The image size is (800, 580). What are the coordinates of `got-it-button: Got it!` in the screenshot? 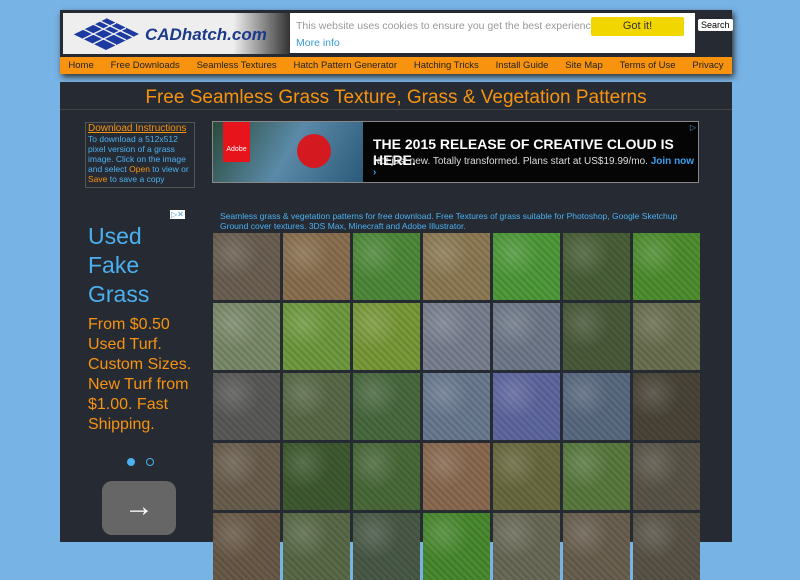 It's located at (637, 26).